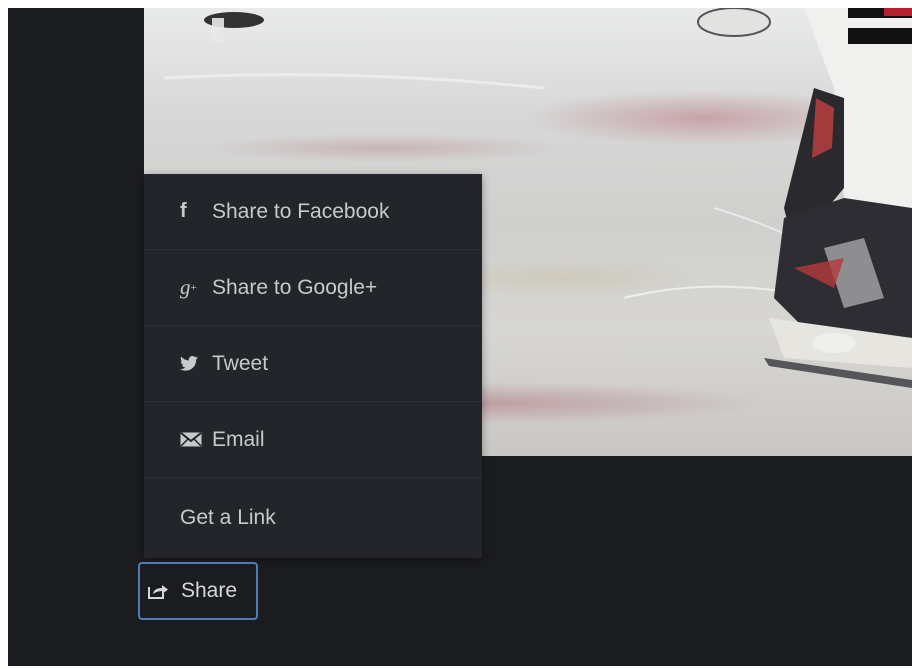 The height and width of the screenshot is (669, 912). Describe the element at coordinates (183, 211) in the screenshot. I see `facebook-icon: f` at that location.